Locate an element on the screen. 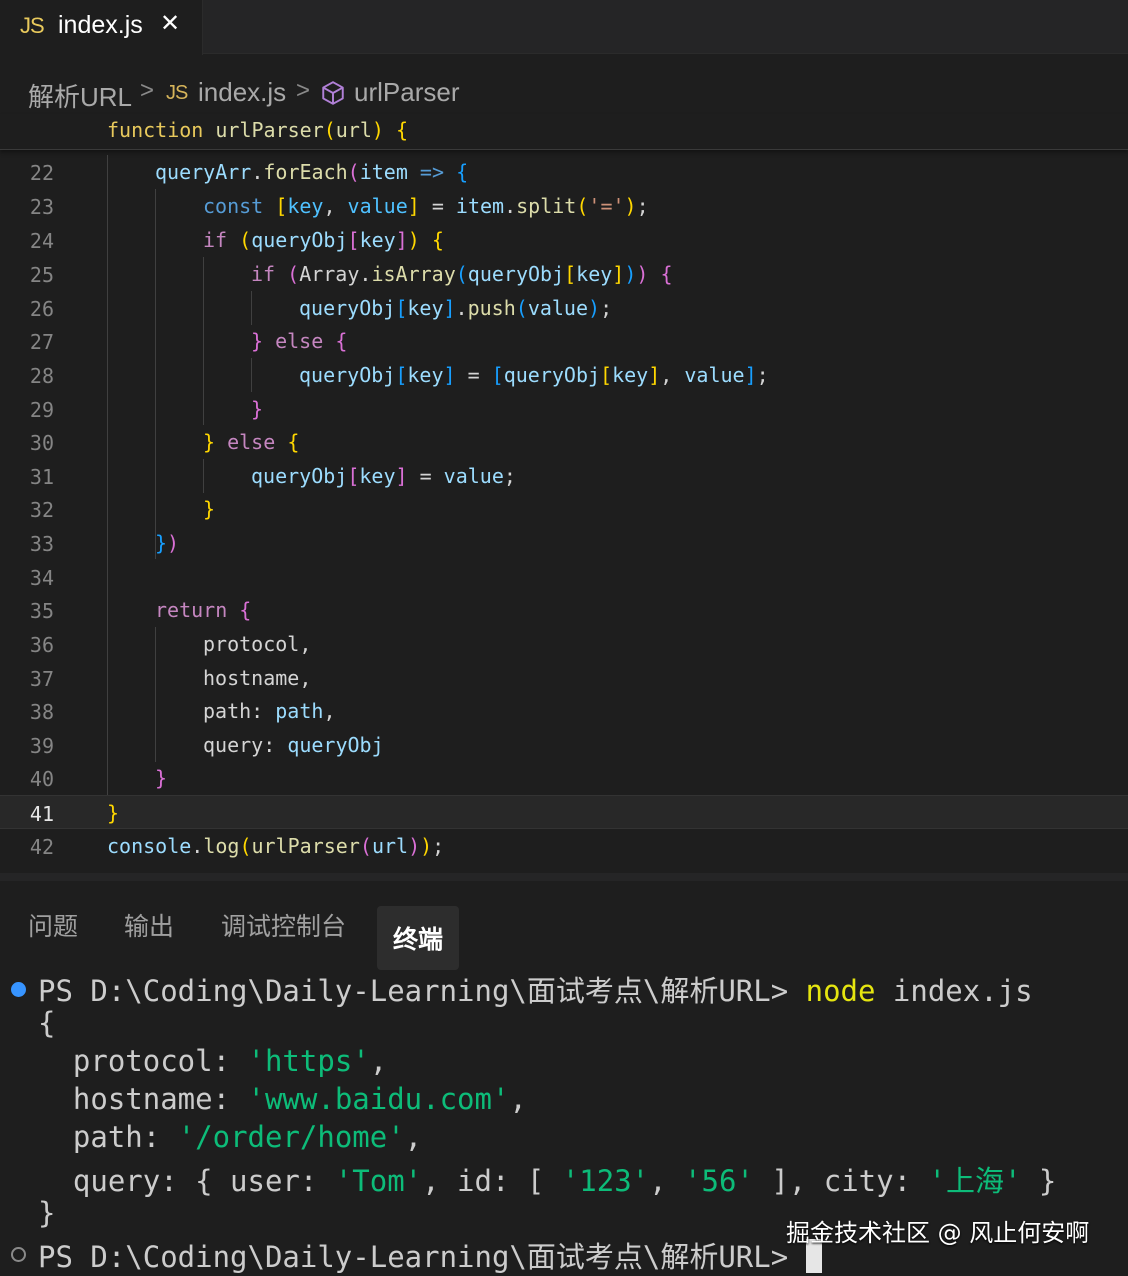 Image resolution: width=1128 pixels, height=1276 pixels. tab-index-js: JS index.js ✕ is located at coordinates (101, 27).